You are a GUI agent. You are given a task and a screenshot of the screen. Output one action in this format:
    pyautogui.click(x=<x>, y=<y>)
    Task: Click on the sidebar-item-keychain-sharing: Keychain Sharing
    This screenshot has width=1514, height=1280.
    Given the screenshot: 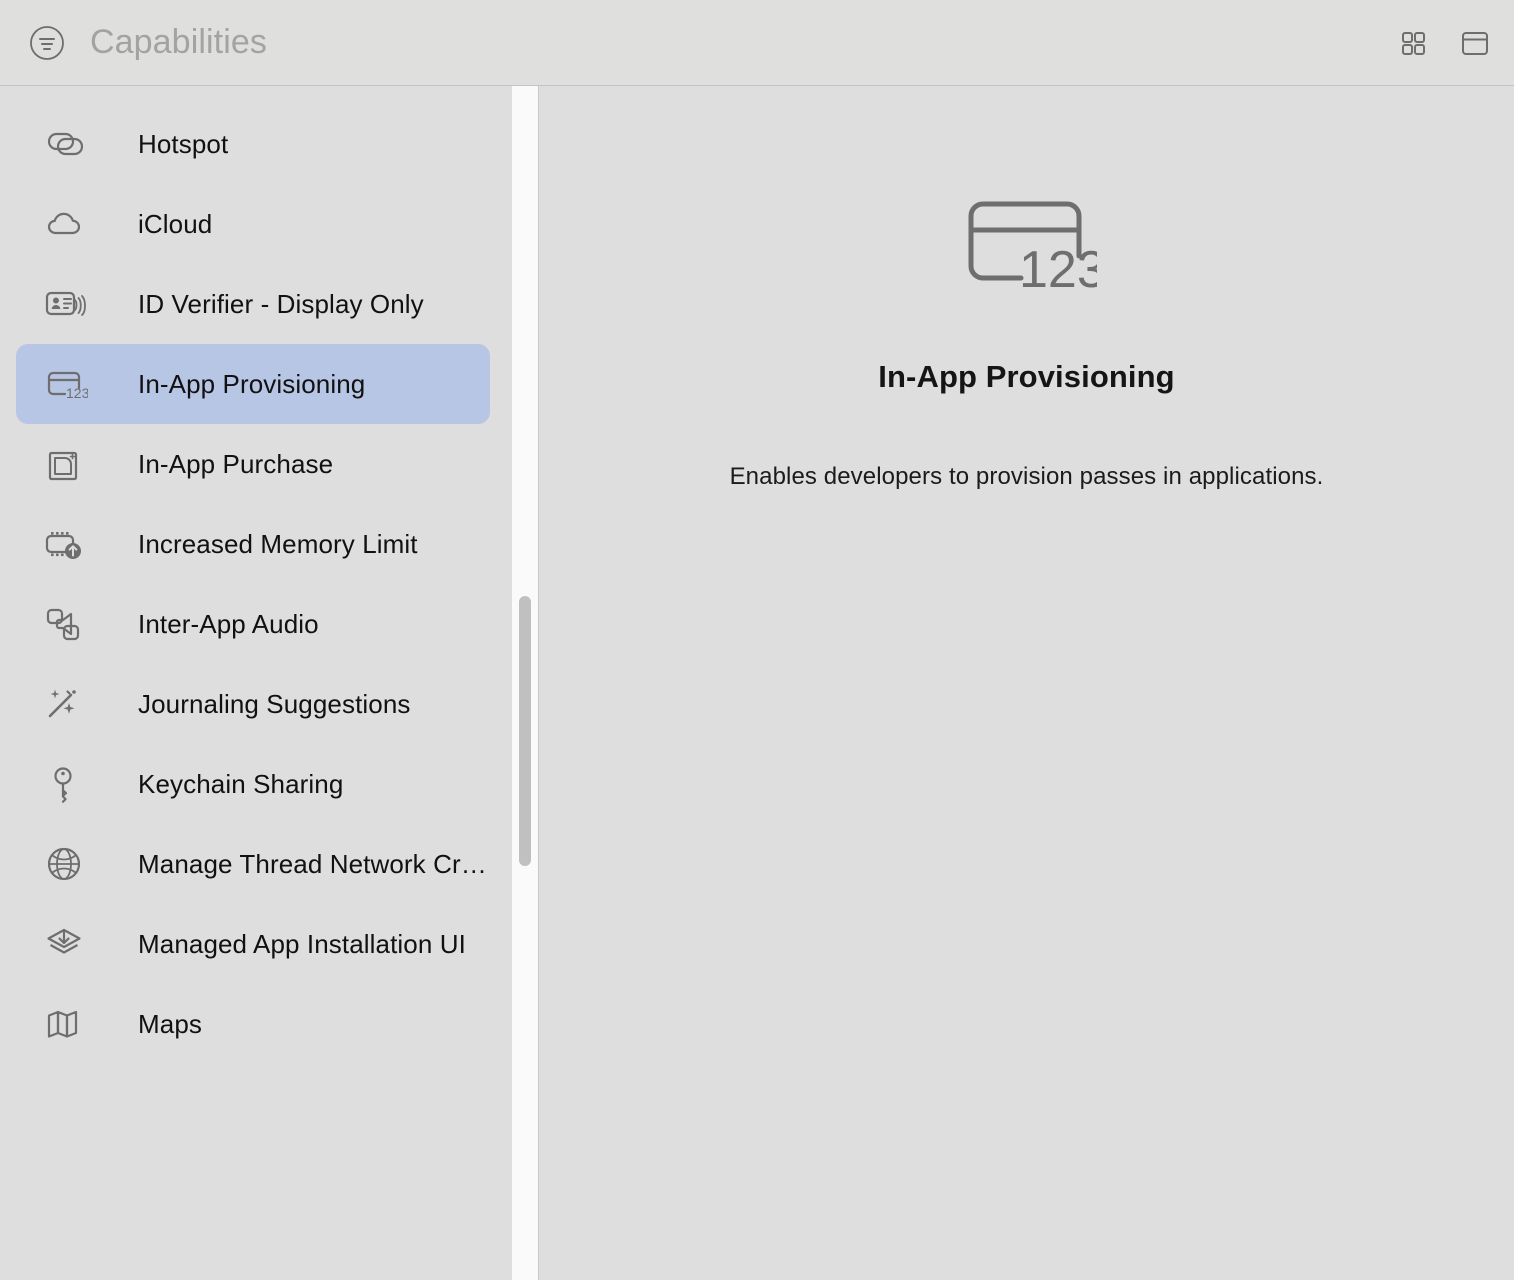 What is the action you would take?
    pyautogui.click(x=253, y=784)
    